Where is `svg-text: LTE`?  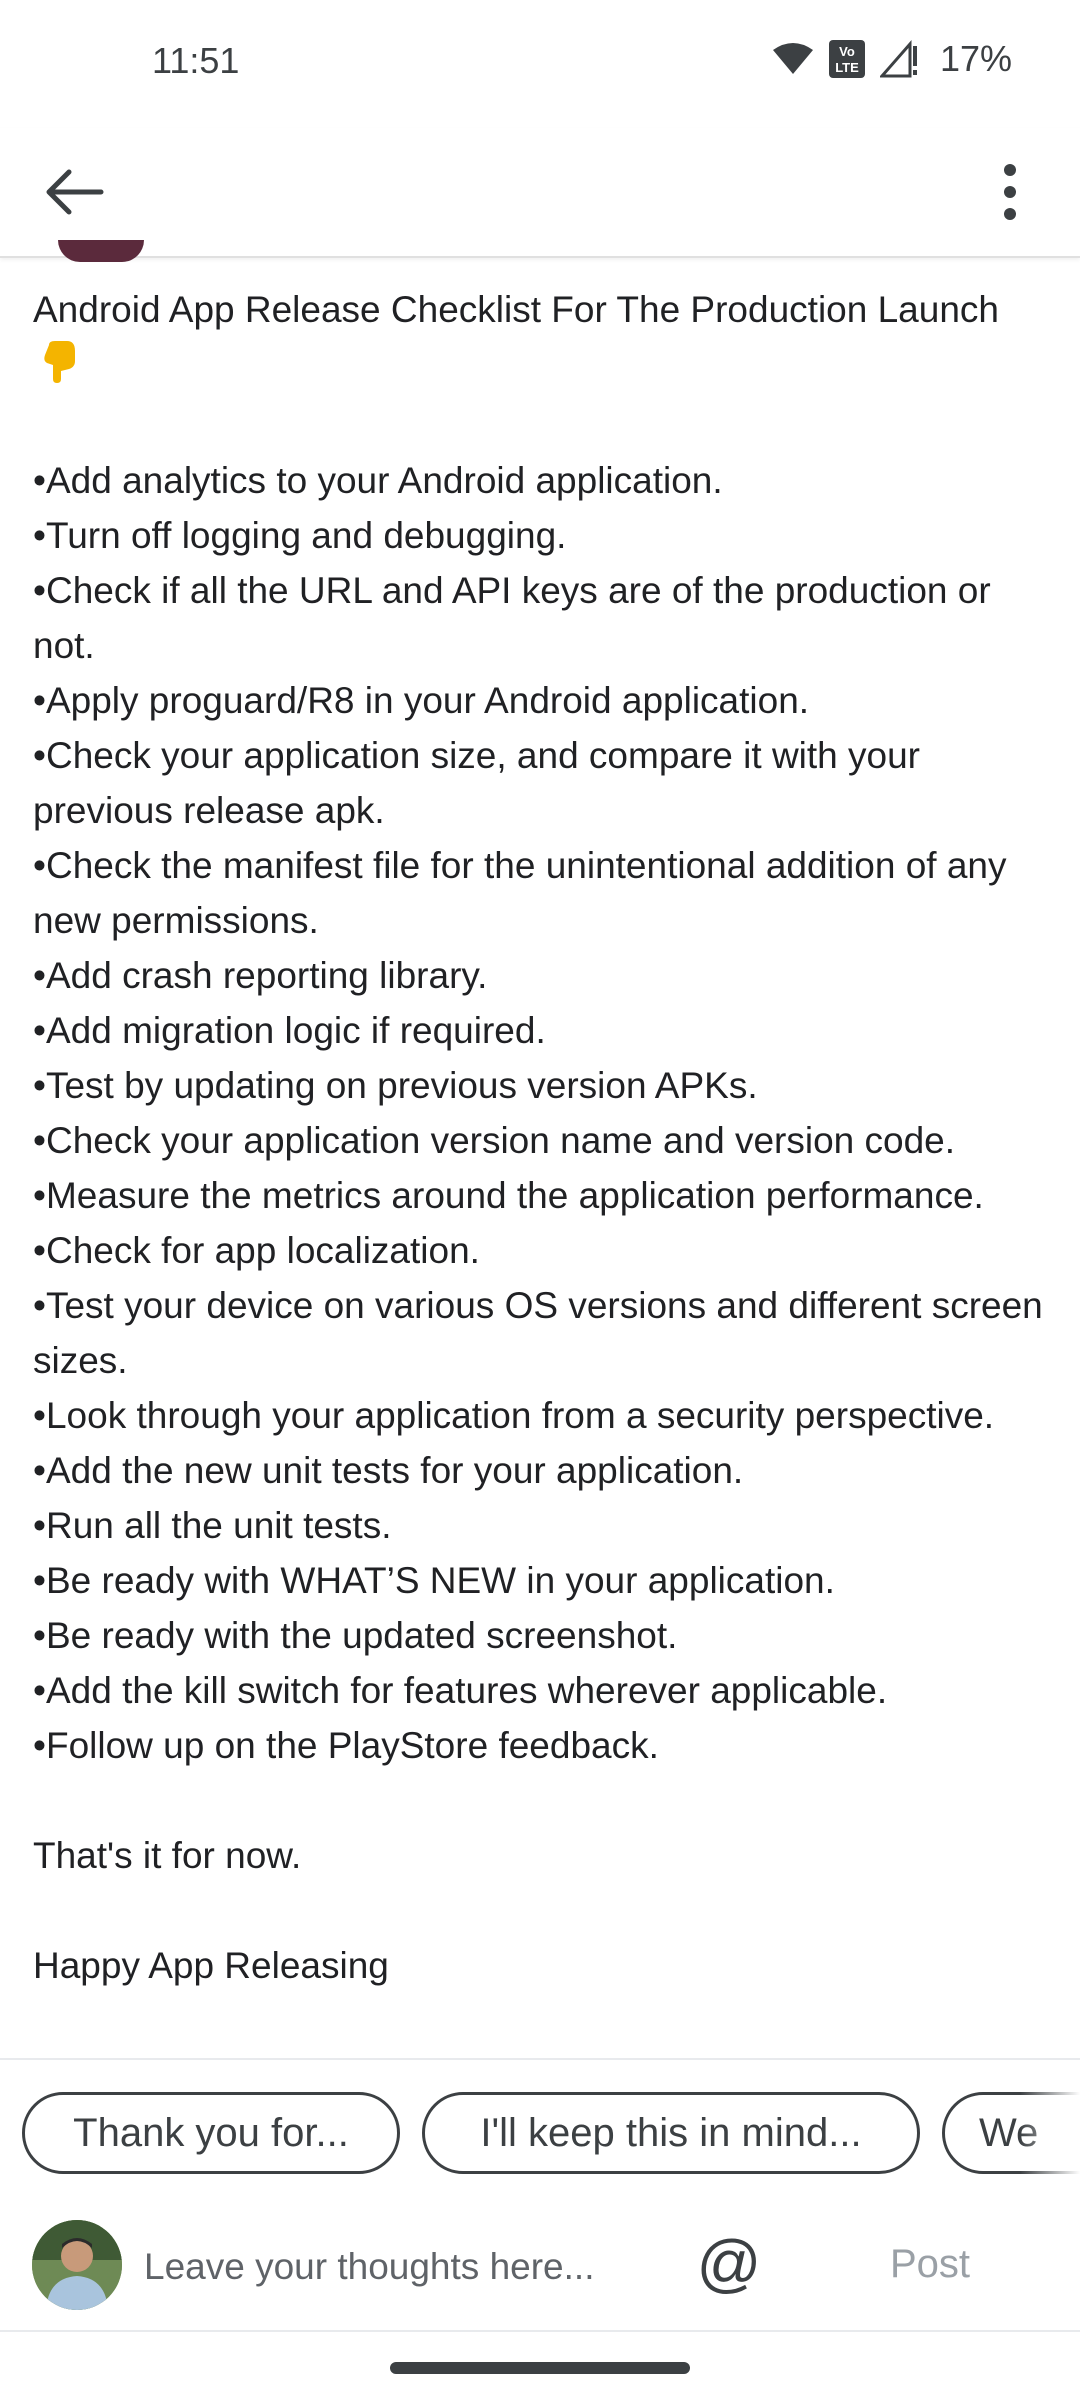
svg-text: LTE is located at coordinates (847, 67).